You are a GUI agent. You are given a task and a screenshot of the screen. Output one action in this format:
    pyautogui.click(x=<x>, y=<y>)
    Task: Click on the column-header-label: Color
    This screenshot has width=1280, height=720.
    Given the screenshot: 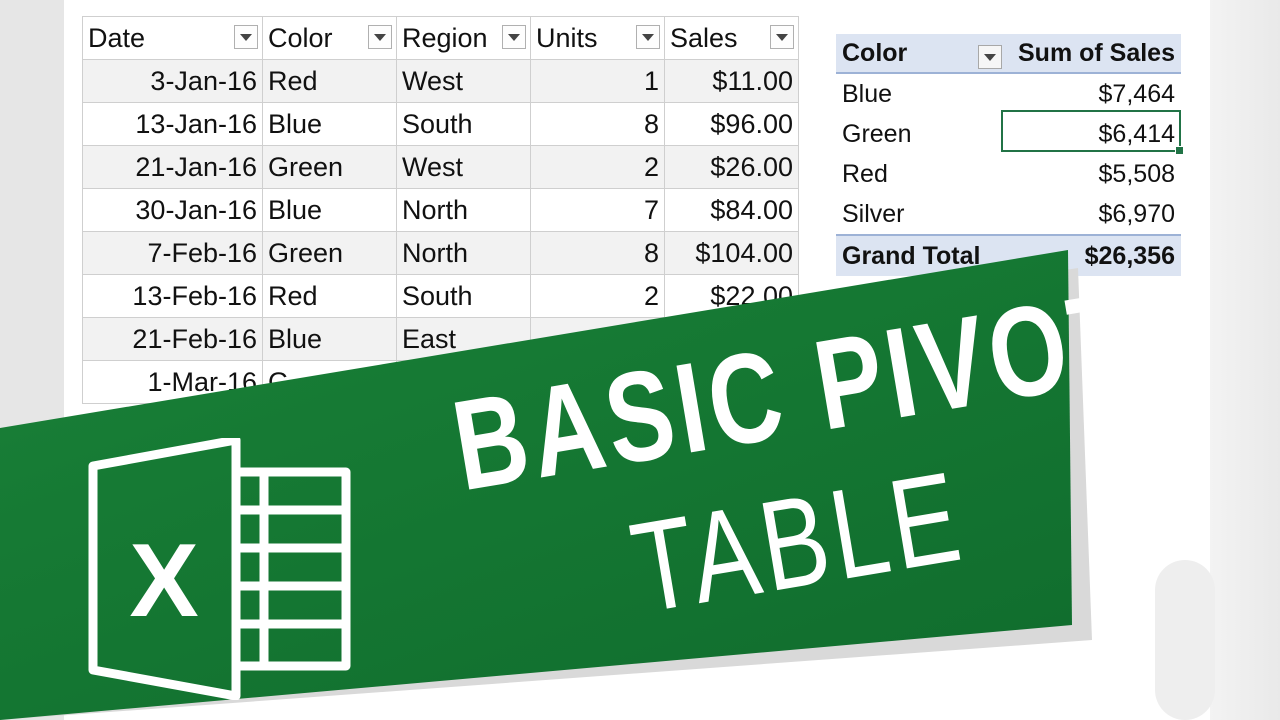 What is the action you would take?
    pyautogui.click(x=300, y=37)
    